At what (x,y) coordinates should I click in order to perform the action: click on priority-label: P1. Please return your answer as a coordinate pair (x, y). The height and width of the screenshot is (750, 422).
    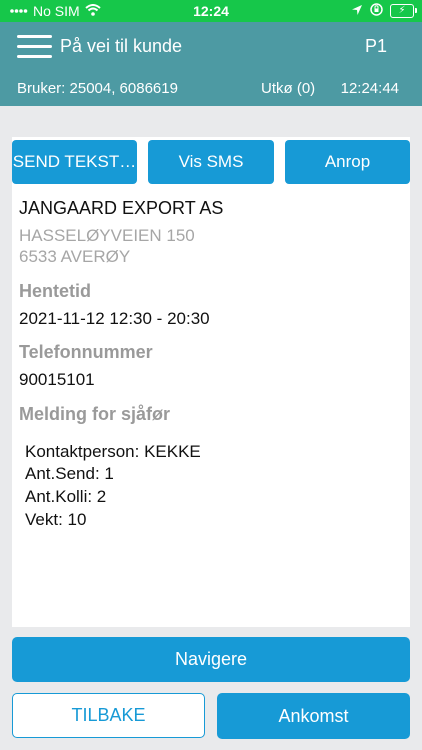
    Looking at the image, I should click on (375, 46).